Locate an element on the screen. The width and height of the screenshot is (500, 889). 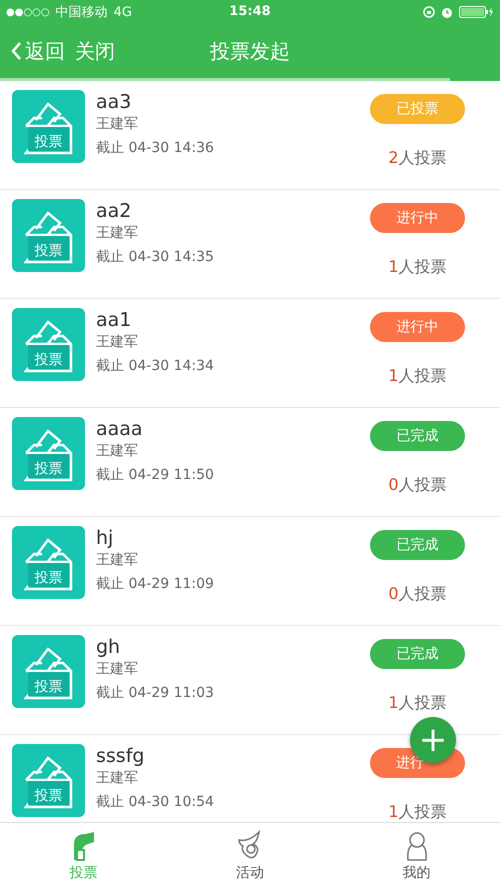
rotation-lock-icon is located at coordinates (429, 12).